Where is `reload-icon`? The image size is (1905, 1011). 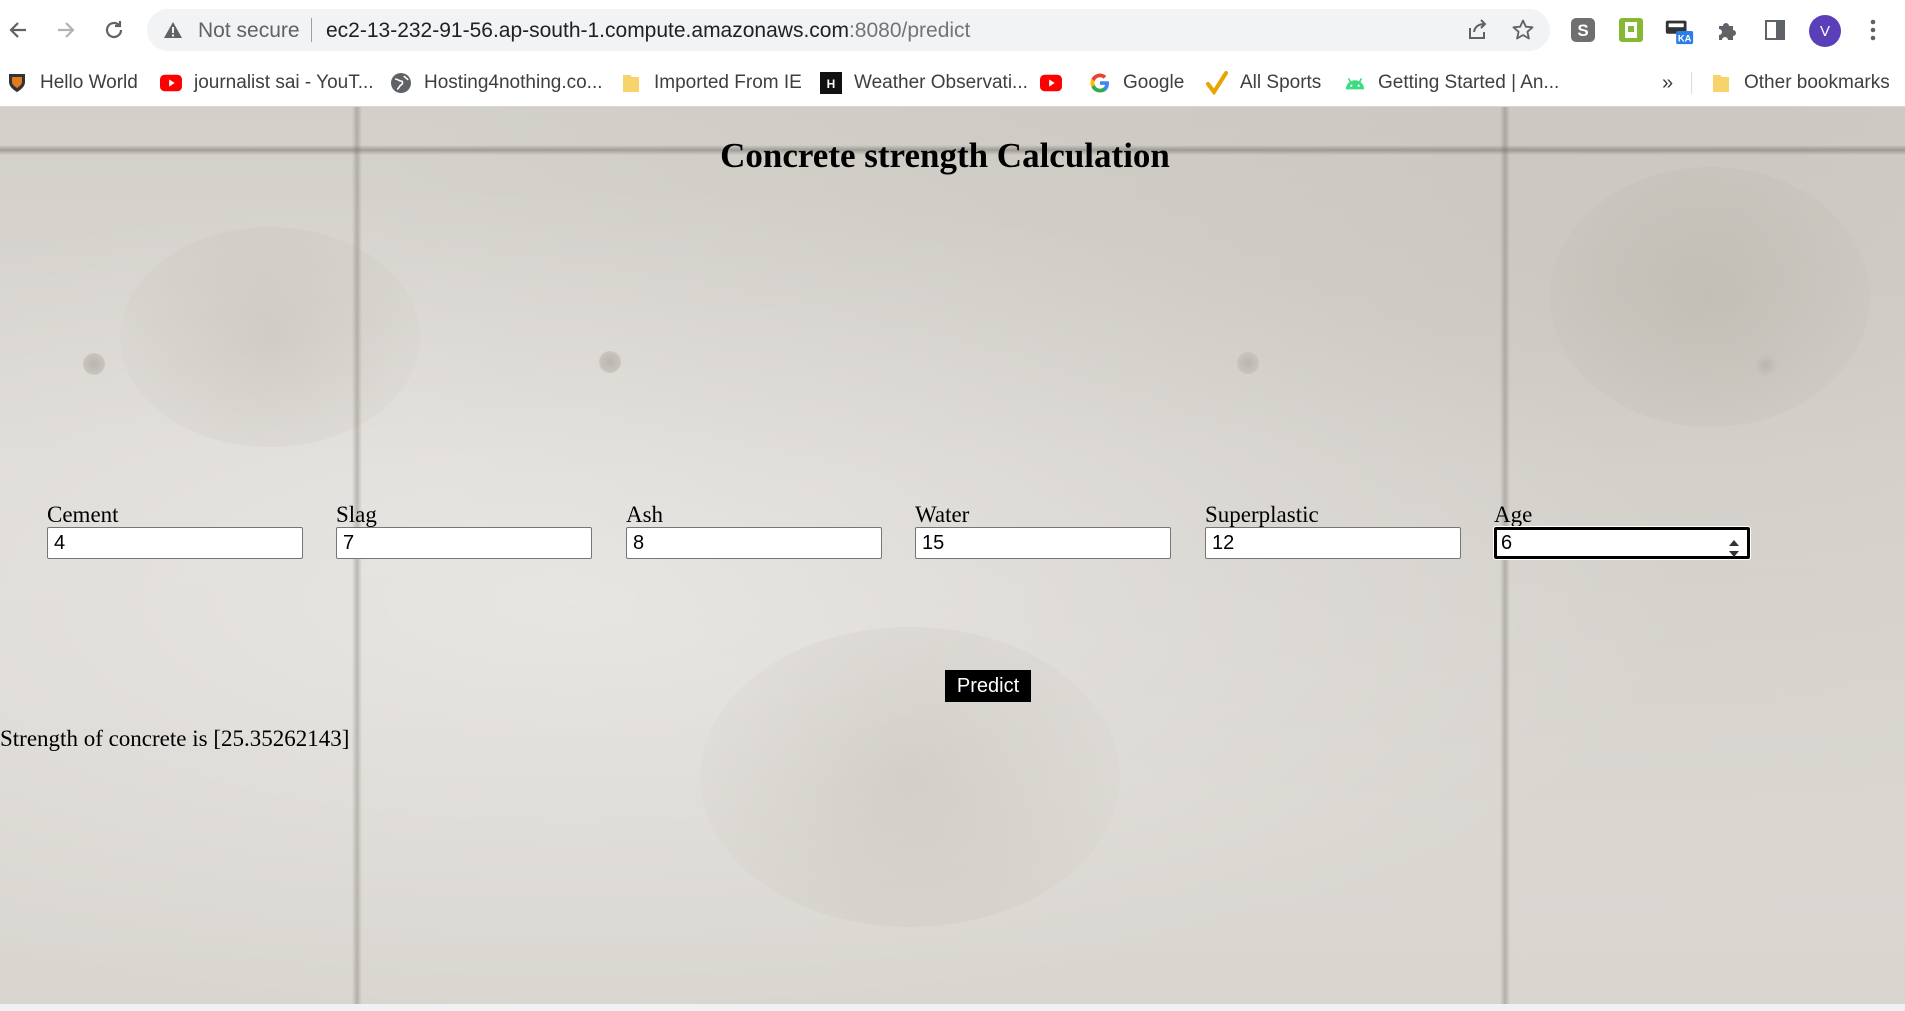
reload-icon is located at coordinates (114, 30).